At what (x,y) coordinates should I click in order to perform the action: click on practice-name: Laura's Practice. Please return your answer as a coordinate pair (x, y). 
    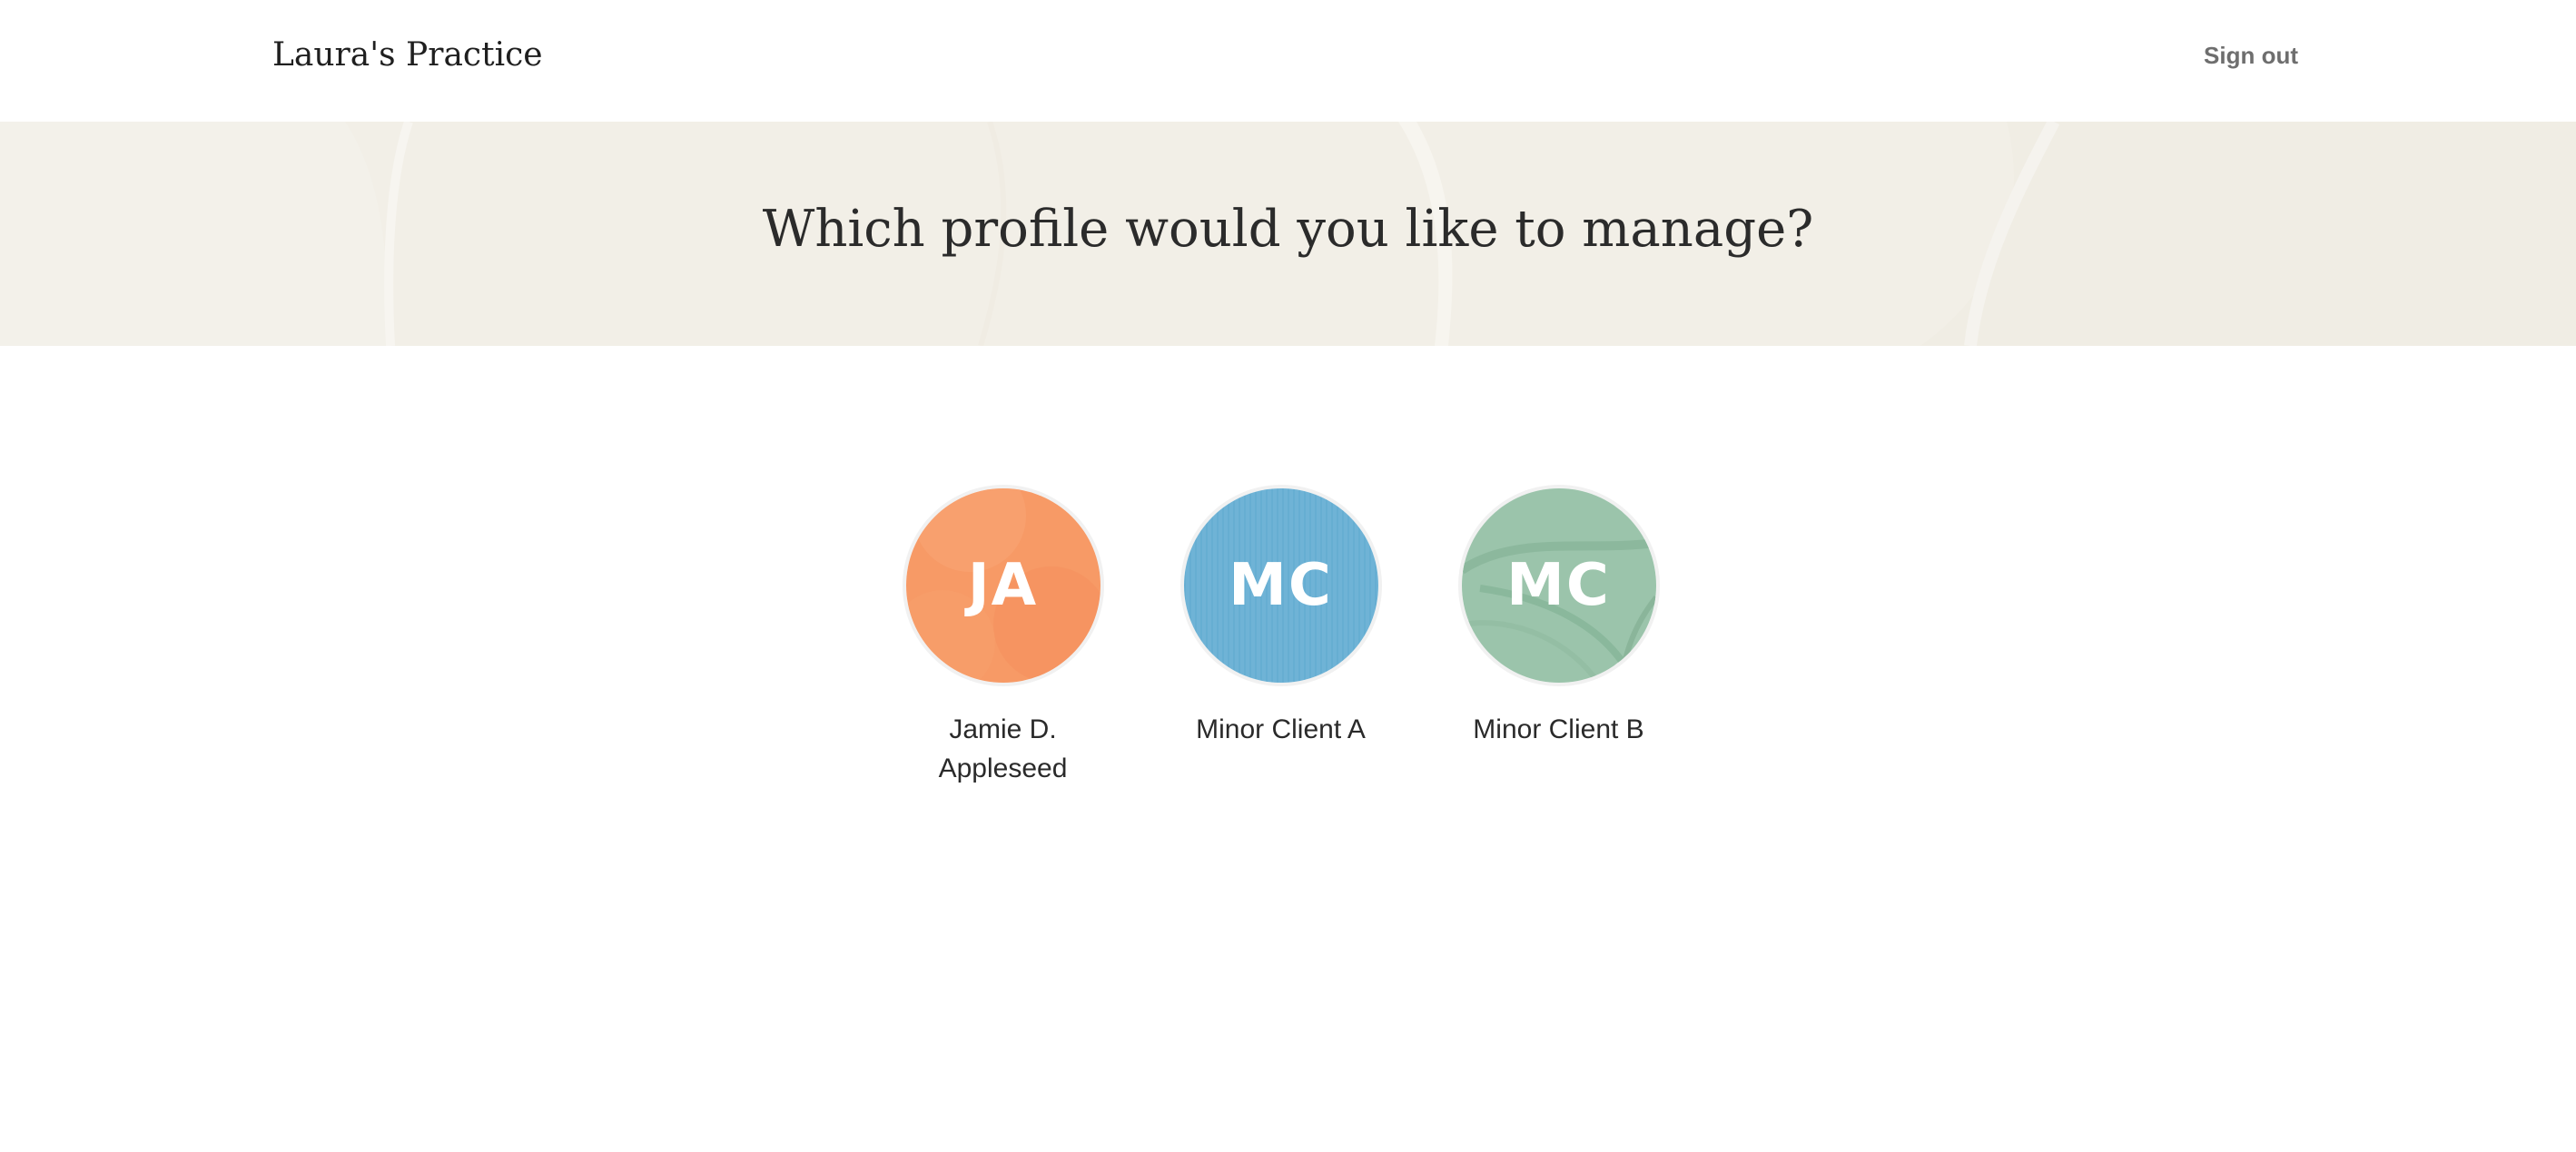
    Looking at the image, I should click on (407, 55).